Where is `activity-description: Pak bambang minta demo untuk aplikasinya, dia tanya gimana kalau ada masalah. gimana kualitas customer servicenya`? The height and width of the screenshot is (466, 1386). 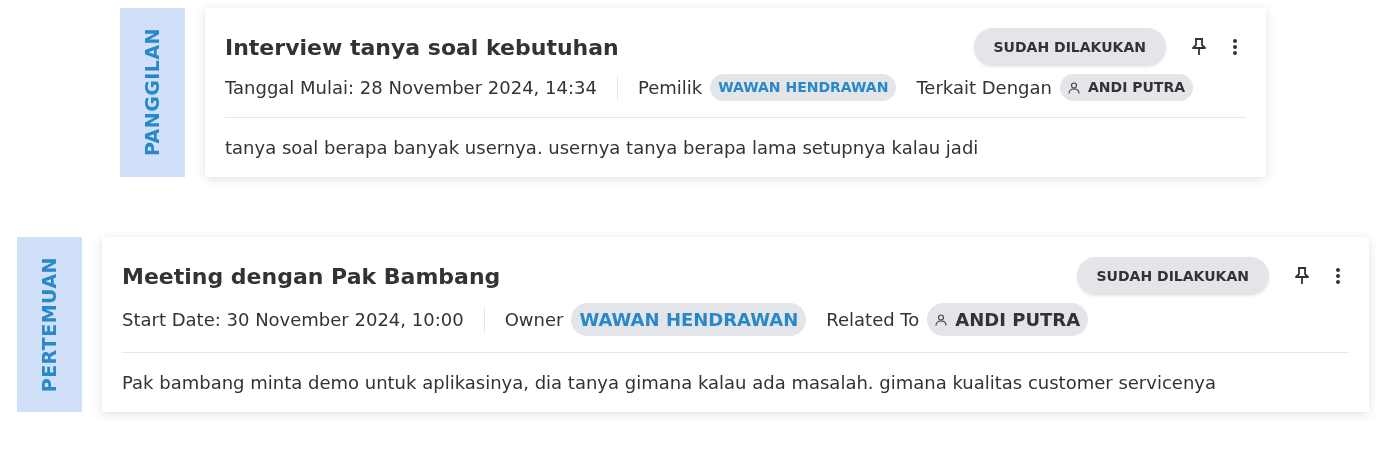 activity-description: Pak bambang minta demo untuk aplikasinya, dia tanya gimana kalau ada masalah. gimana kualitas customer servicenya is located at coordinates (669, 383).